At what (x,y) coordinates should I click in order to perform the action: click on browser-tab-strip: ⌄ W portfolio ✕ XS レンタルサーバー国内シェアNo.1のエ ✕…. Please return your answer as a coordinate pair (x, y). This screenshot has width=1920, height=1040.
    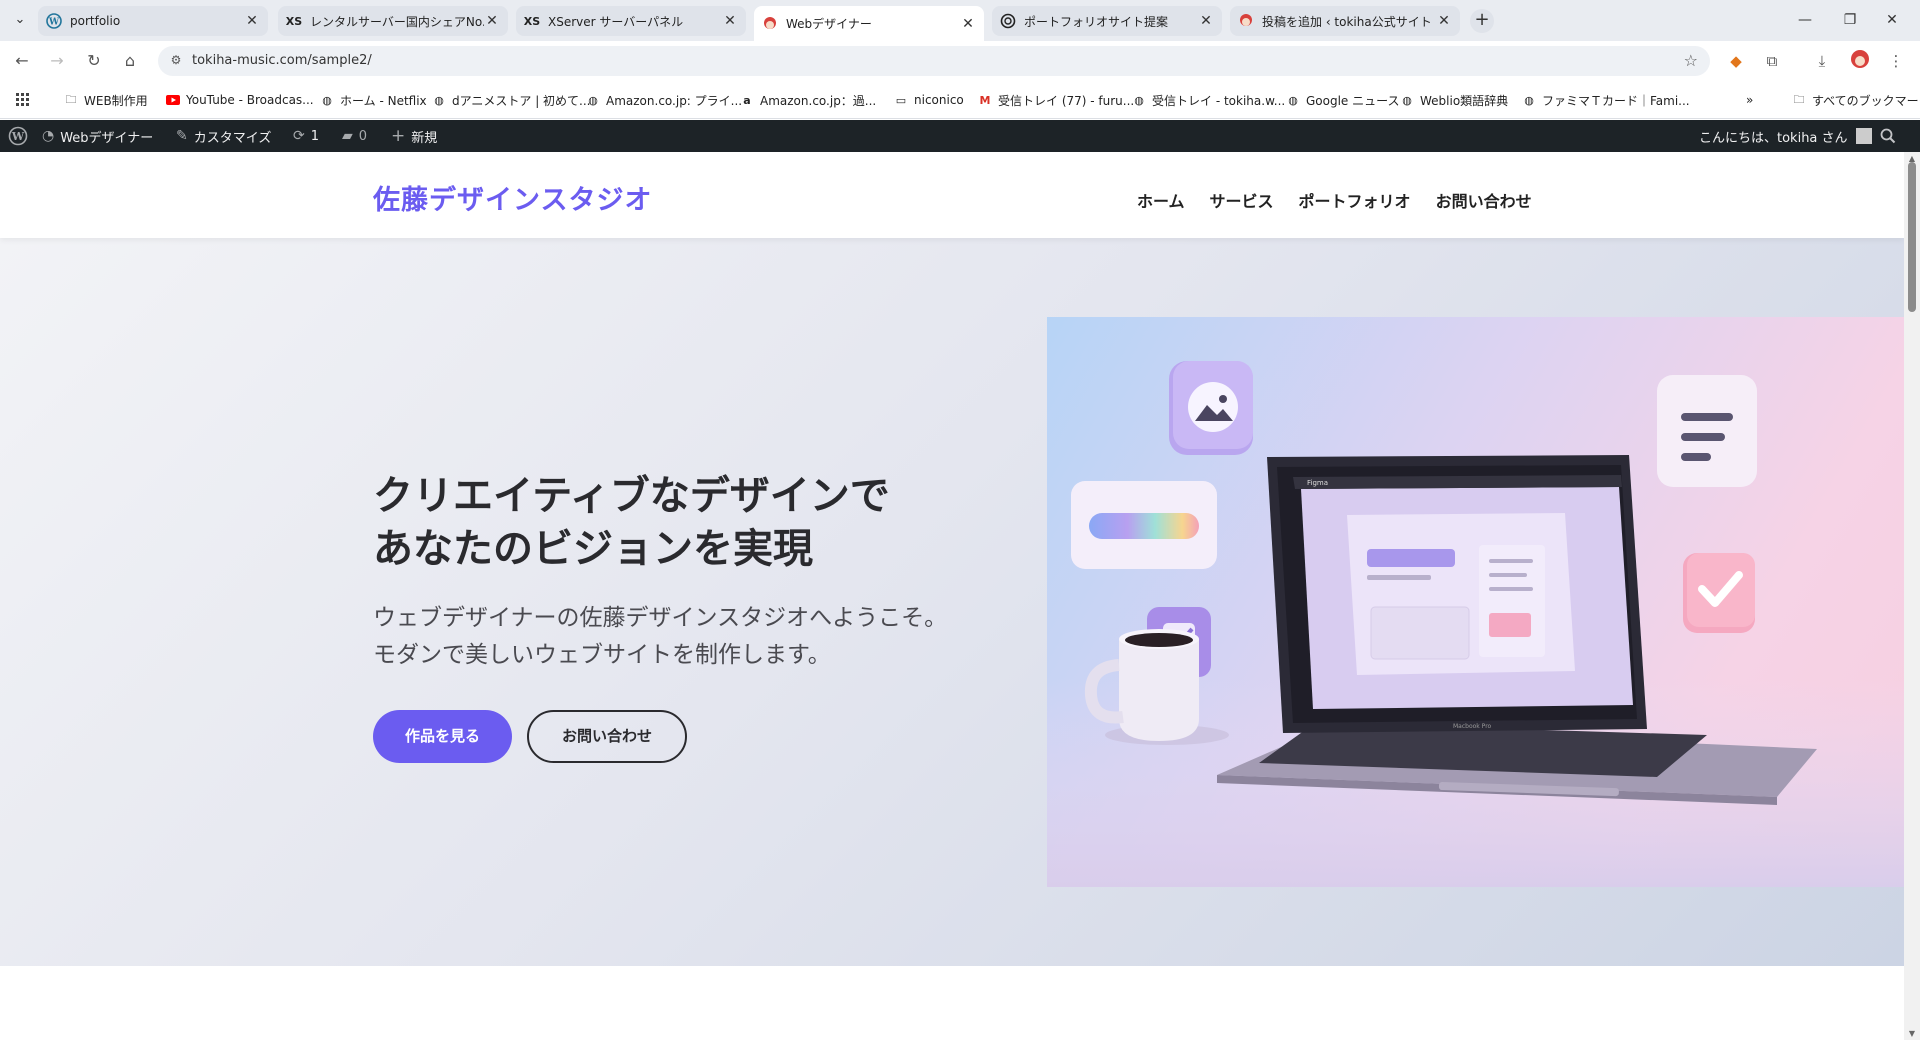
    Looking at the image, I should click on (960, 20).